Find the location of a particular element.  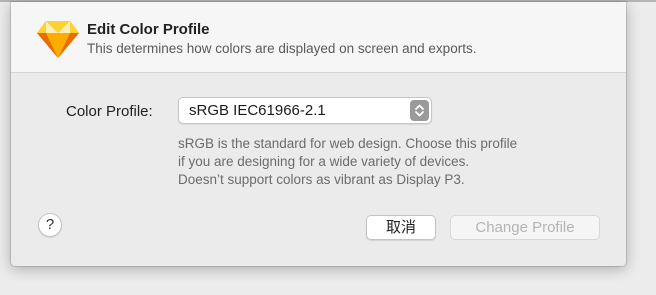

color-profile-selected-value: sRGB IEC61966-2.1 is located at coordinates (257, 110).